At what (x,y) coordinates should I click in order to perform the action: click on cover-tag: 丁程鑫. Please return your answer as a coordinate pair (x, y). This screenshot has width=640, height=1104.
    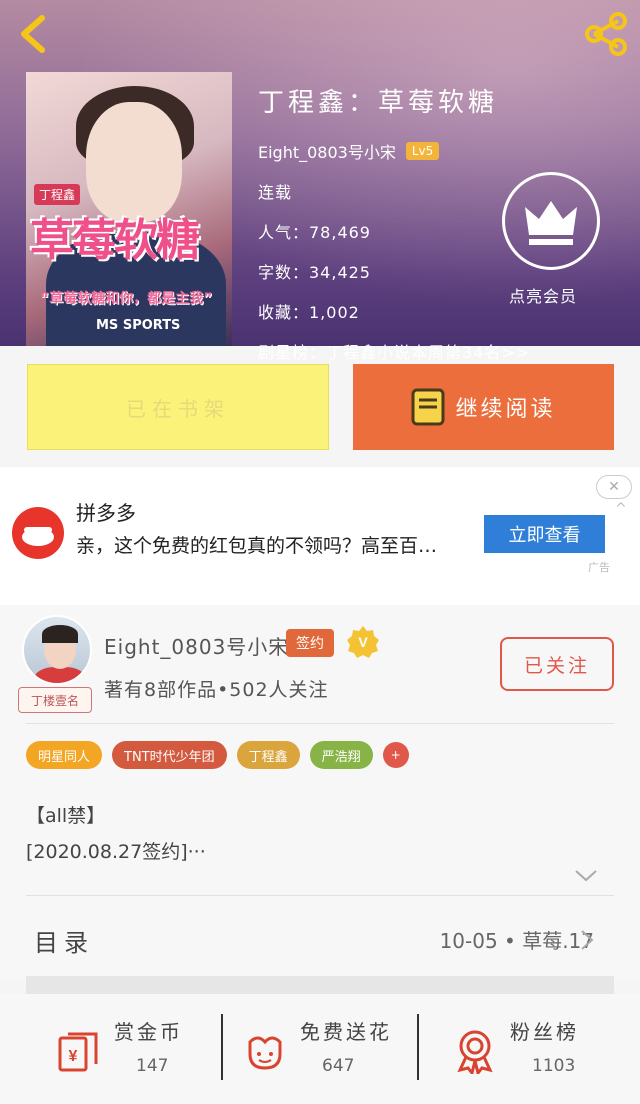
    Looking at the image, I should click on (57, 194).